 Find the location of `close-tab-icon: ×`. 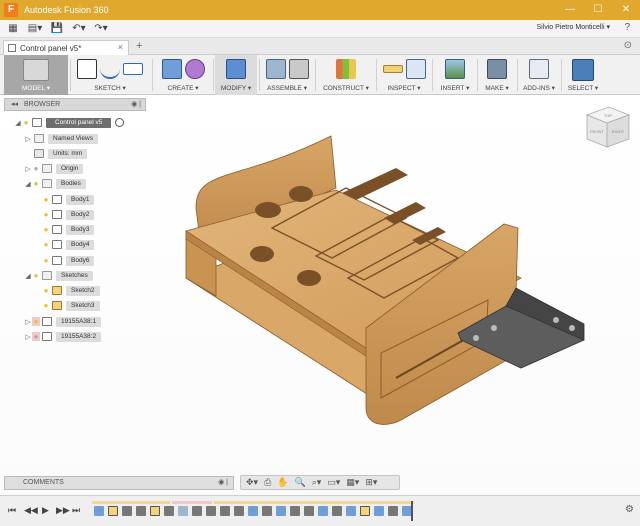

close-tab-icon: × is located at coordinates (120, 47).